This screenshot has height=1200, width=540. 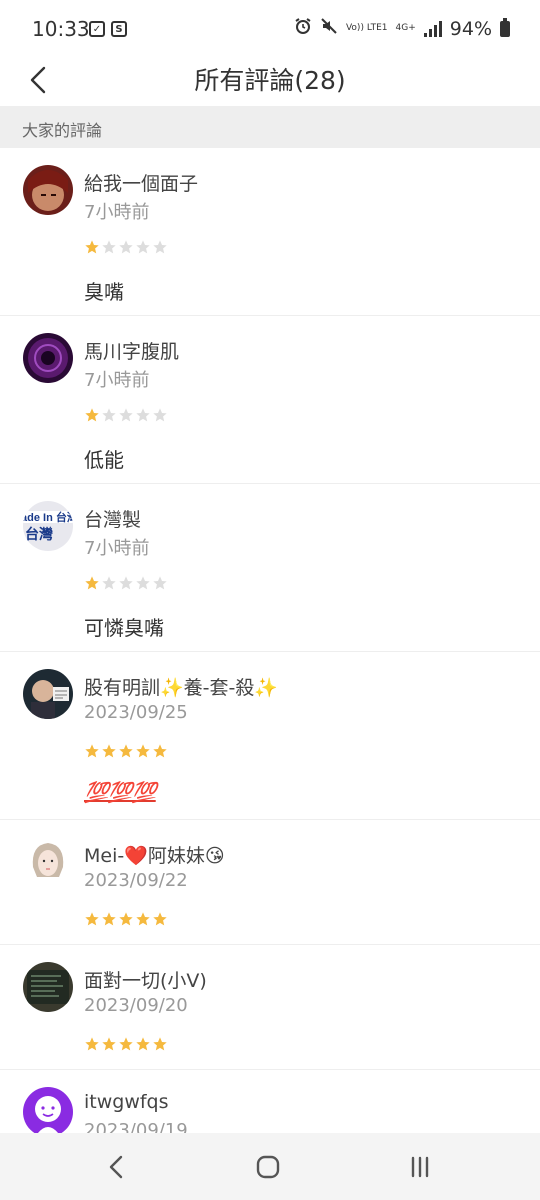 I want to click on review-comment: 可憐臭嘴, so click(x=124, y=628).